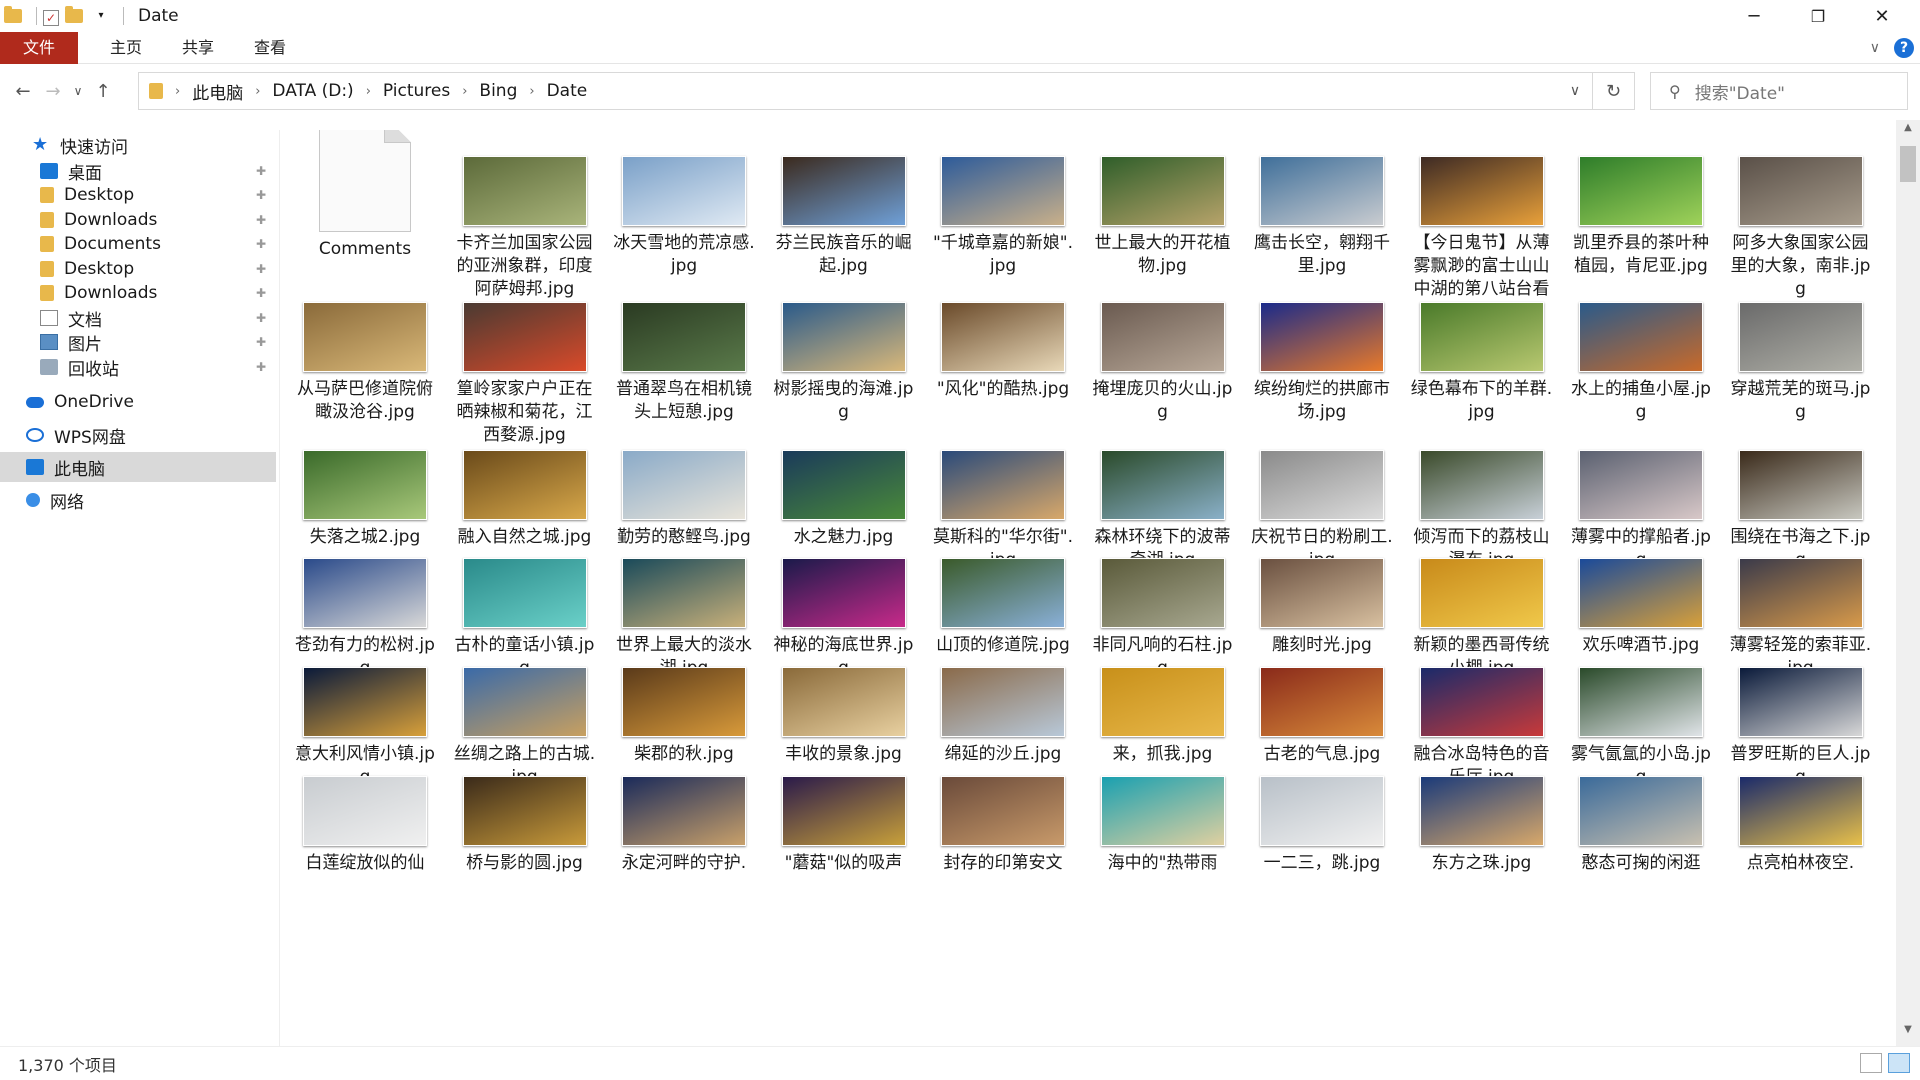 The image size is (1920, 1080). Describe the element at coordinates (365, 619) in the screenshot. I see `file-item-image: 苍劲有力的松树.jpg` at that location.